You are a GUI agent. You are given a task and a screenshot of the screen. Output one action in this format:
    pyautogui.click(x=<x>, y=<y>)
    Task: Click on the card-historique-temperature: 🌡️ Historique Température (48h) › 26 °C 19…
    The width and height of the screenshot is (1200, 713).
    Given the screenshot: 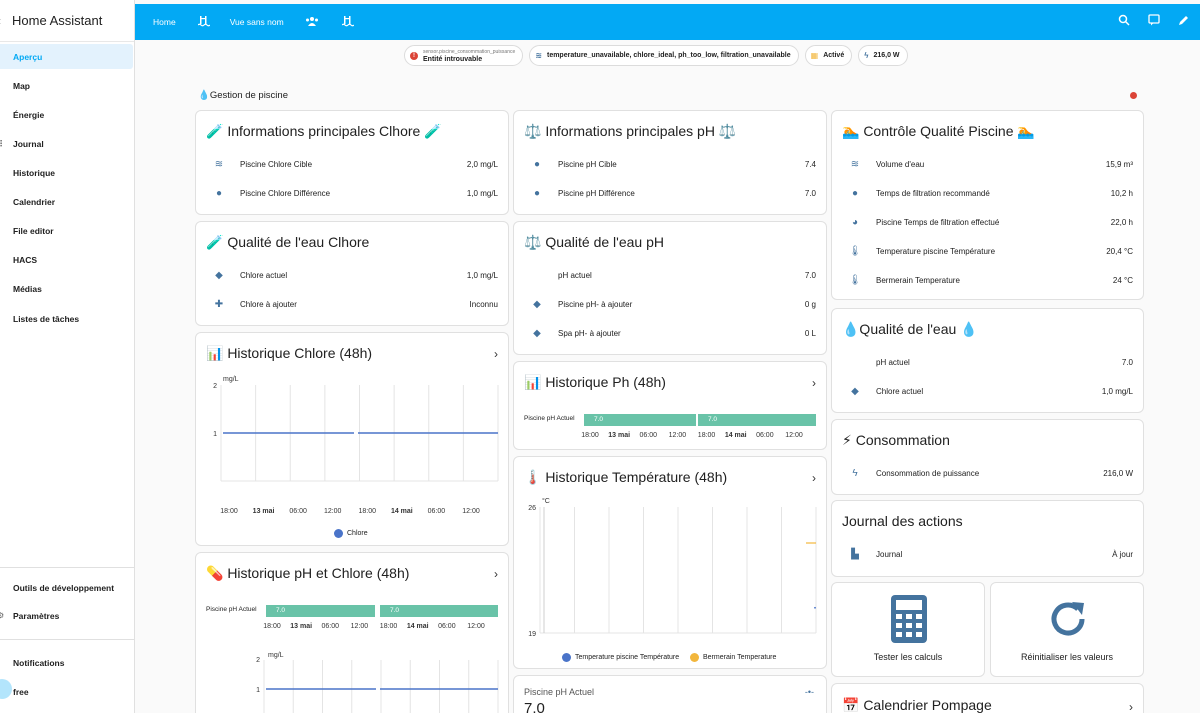 What is the action you would take?
    pyautogui.click(x=670, y=562)
    